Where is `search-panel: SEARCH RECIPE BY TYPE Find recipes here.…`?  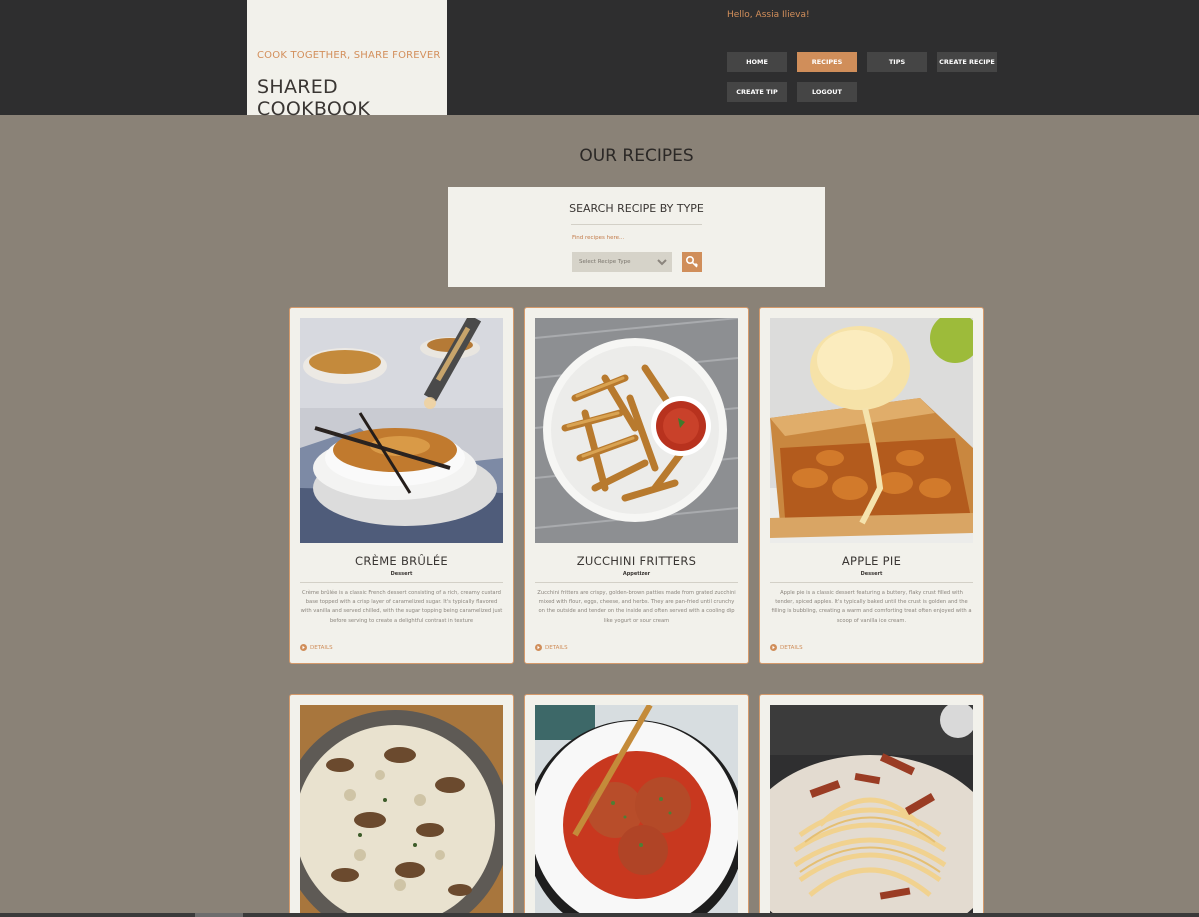
search-panel: SEARCH RECIPE BY TYPE Find recipes here.… is located at coordinates (636, 237).